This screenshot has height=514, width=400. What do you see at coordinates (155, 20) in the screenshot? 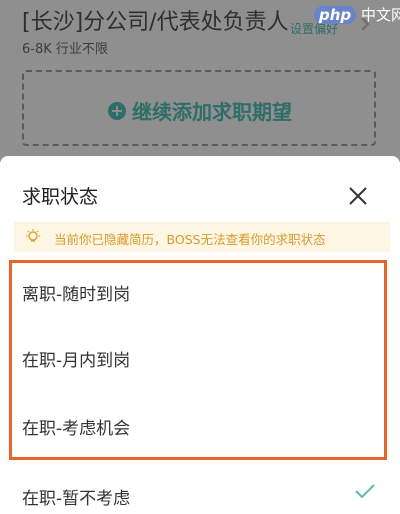
I see `job-title: [长沙]分公司/代表处负责人` at bounding box center [155, 20].